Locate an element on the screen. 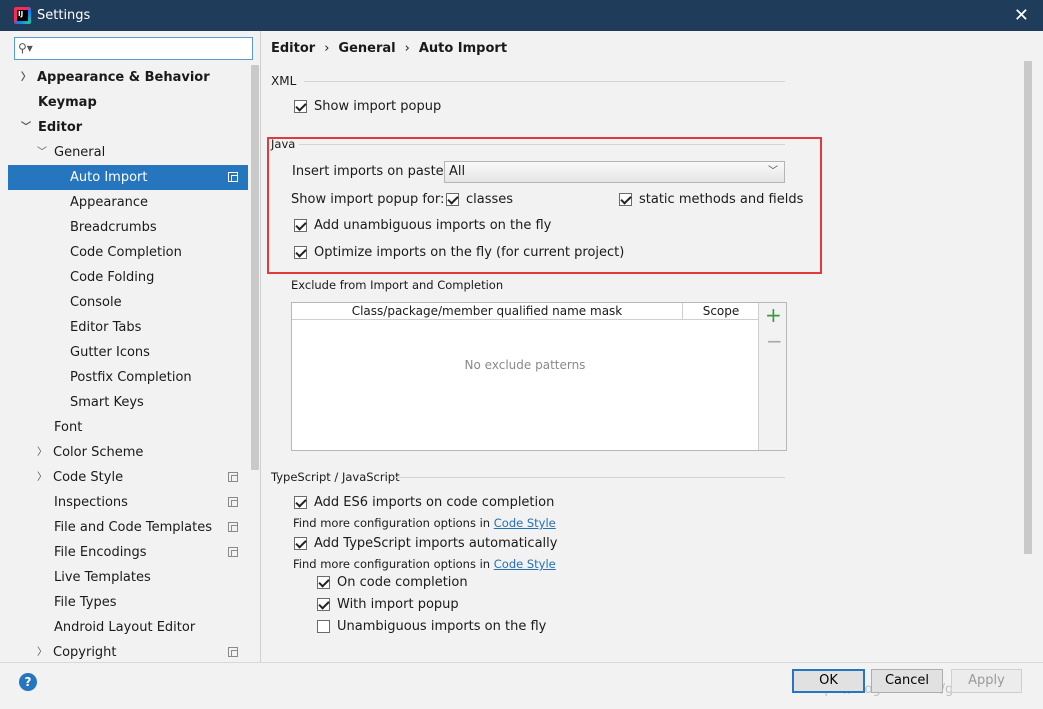  sidebar-item-gutter-icons: Gutter Icons is located at coordinates (128, 352).